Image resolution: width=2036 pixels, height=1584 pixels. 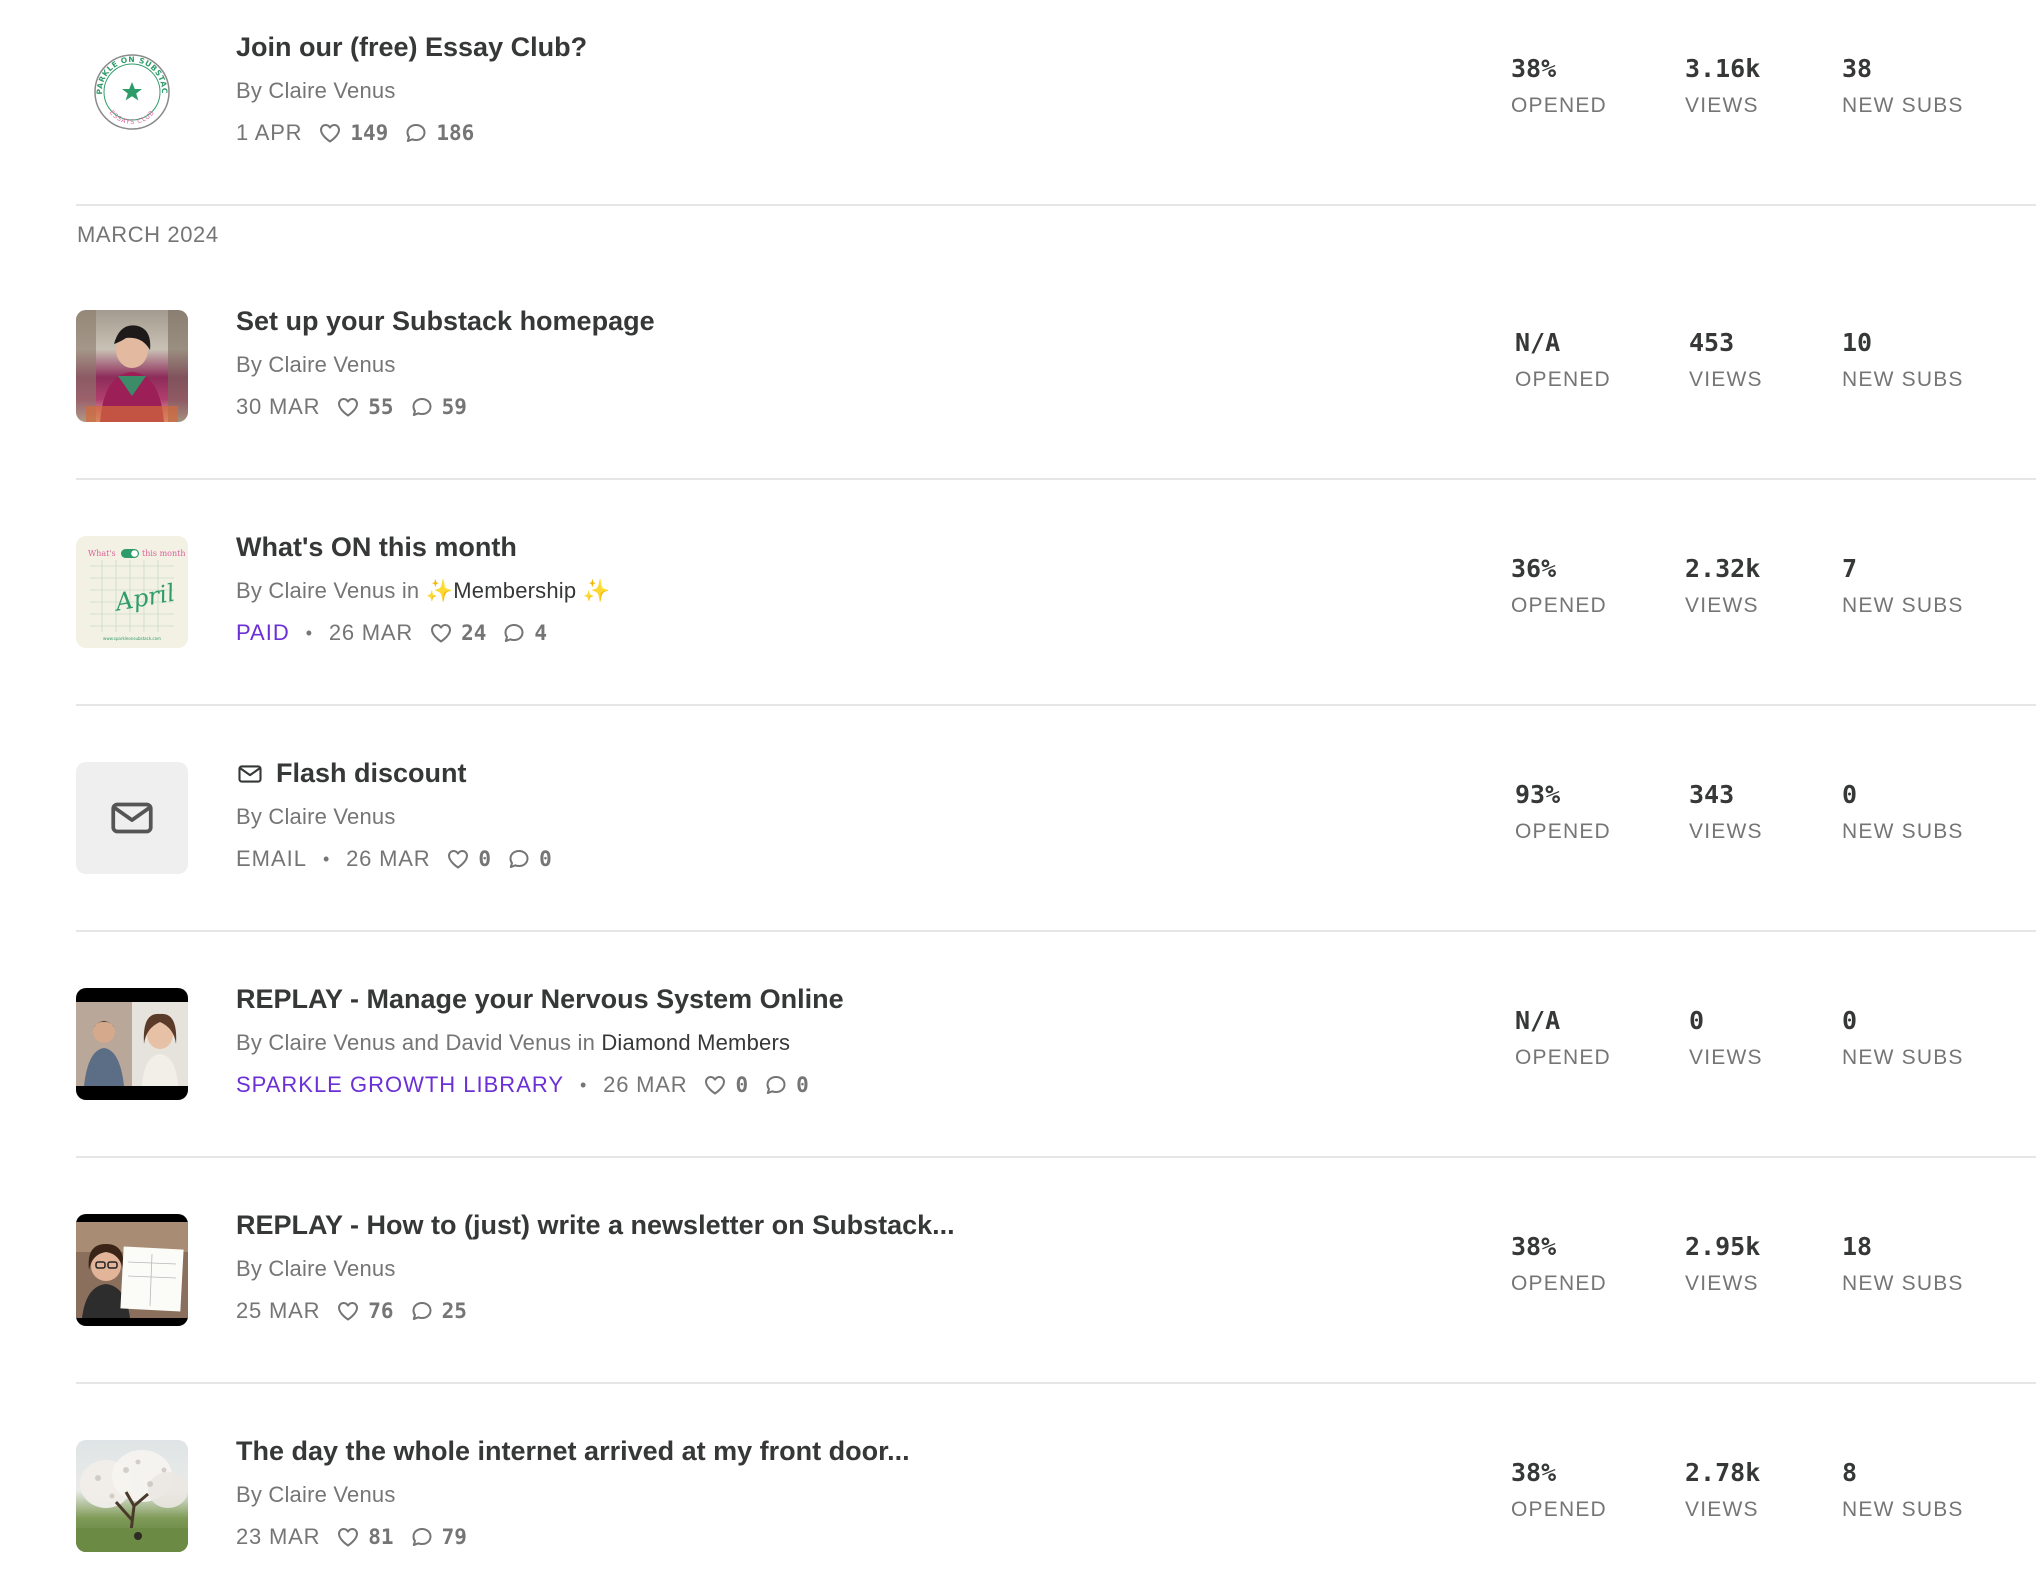 What do you see at coordinates (269, 132) in the screenshot?
I see `post-date: 1 APR` at bounding box center [269, 132].